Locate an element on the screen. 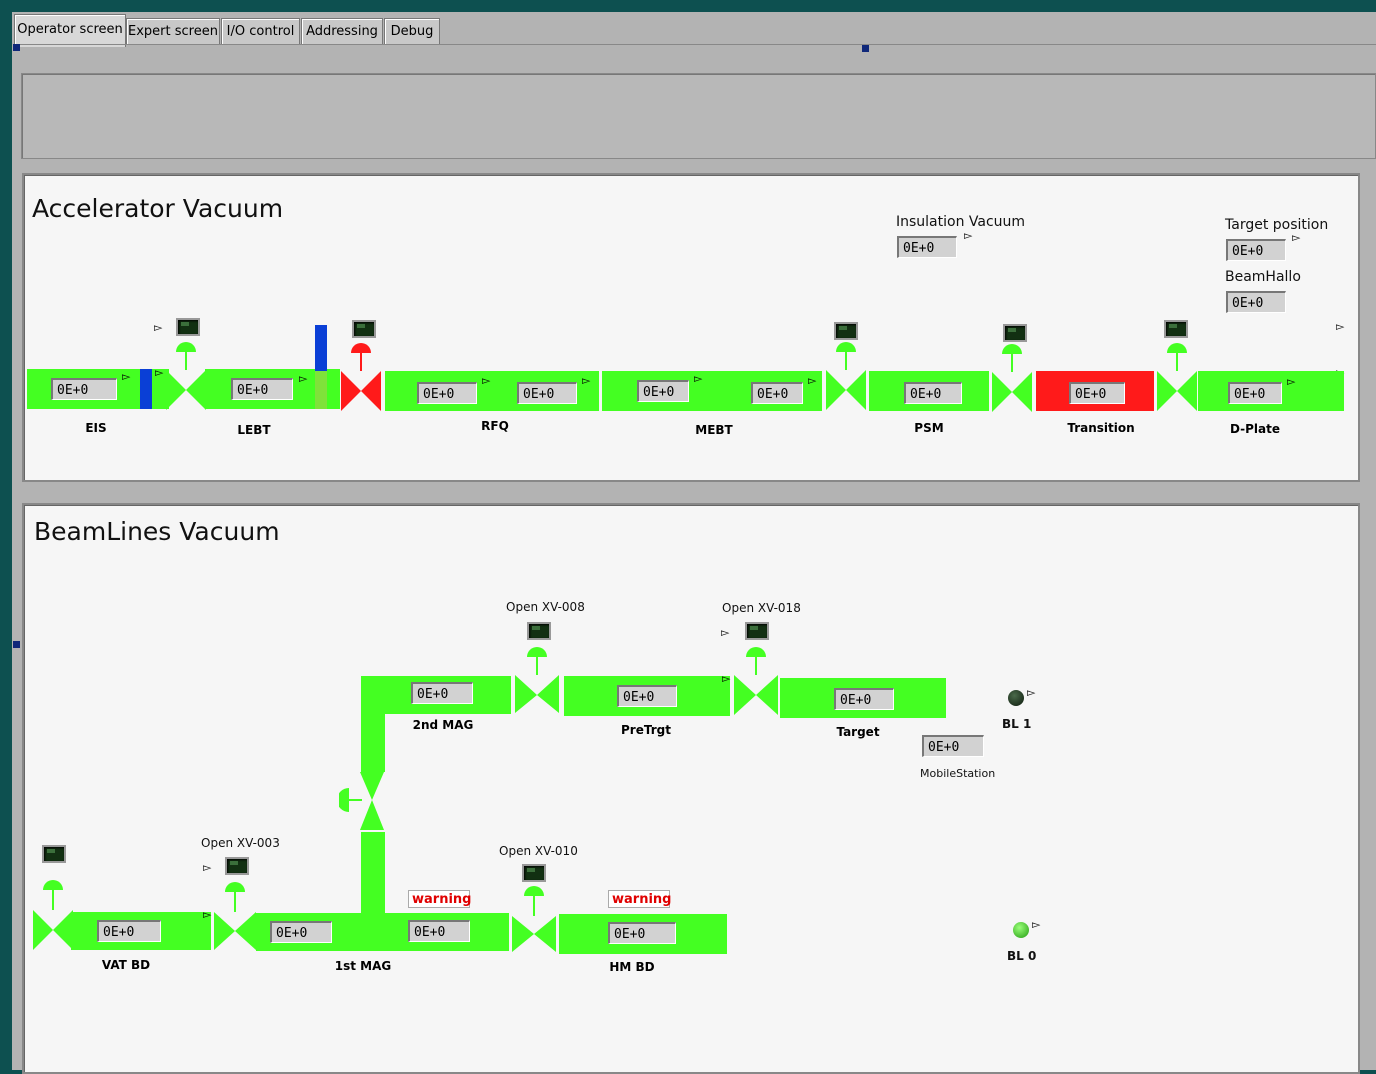 Image resolution: width=1376 pixels, height=1074 pixels. beamlines-title: BeamLines Vacuum is located at coordinates (157, 531).